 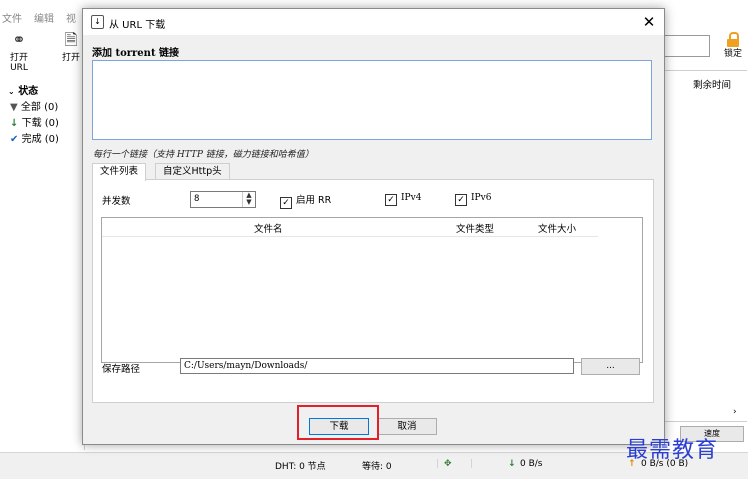 I want to click on sidebar-header: ⌄ 状态, so click(x=23, y=89).